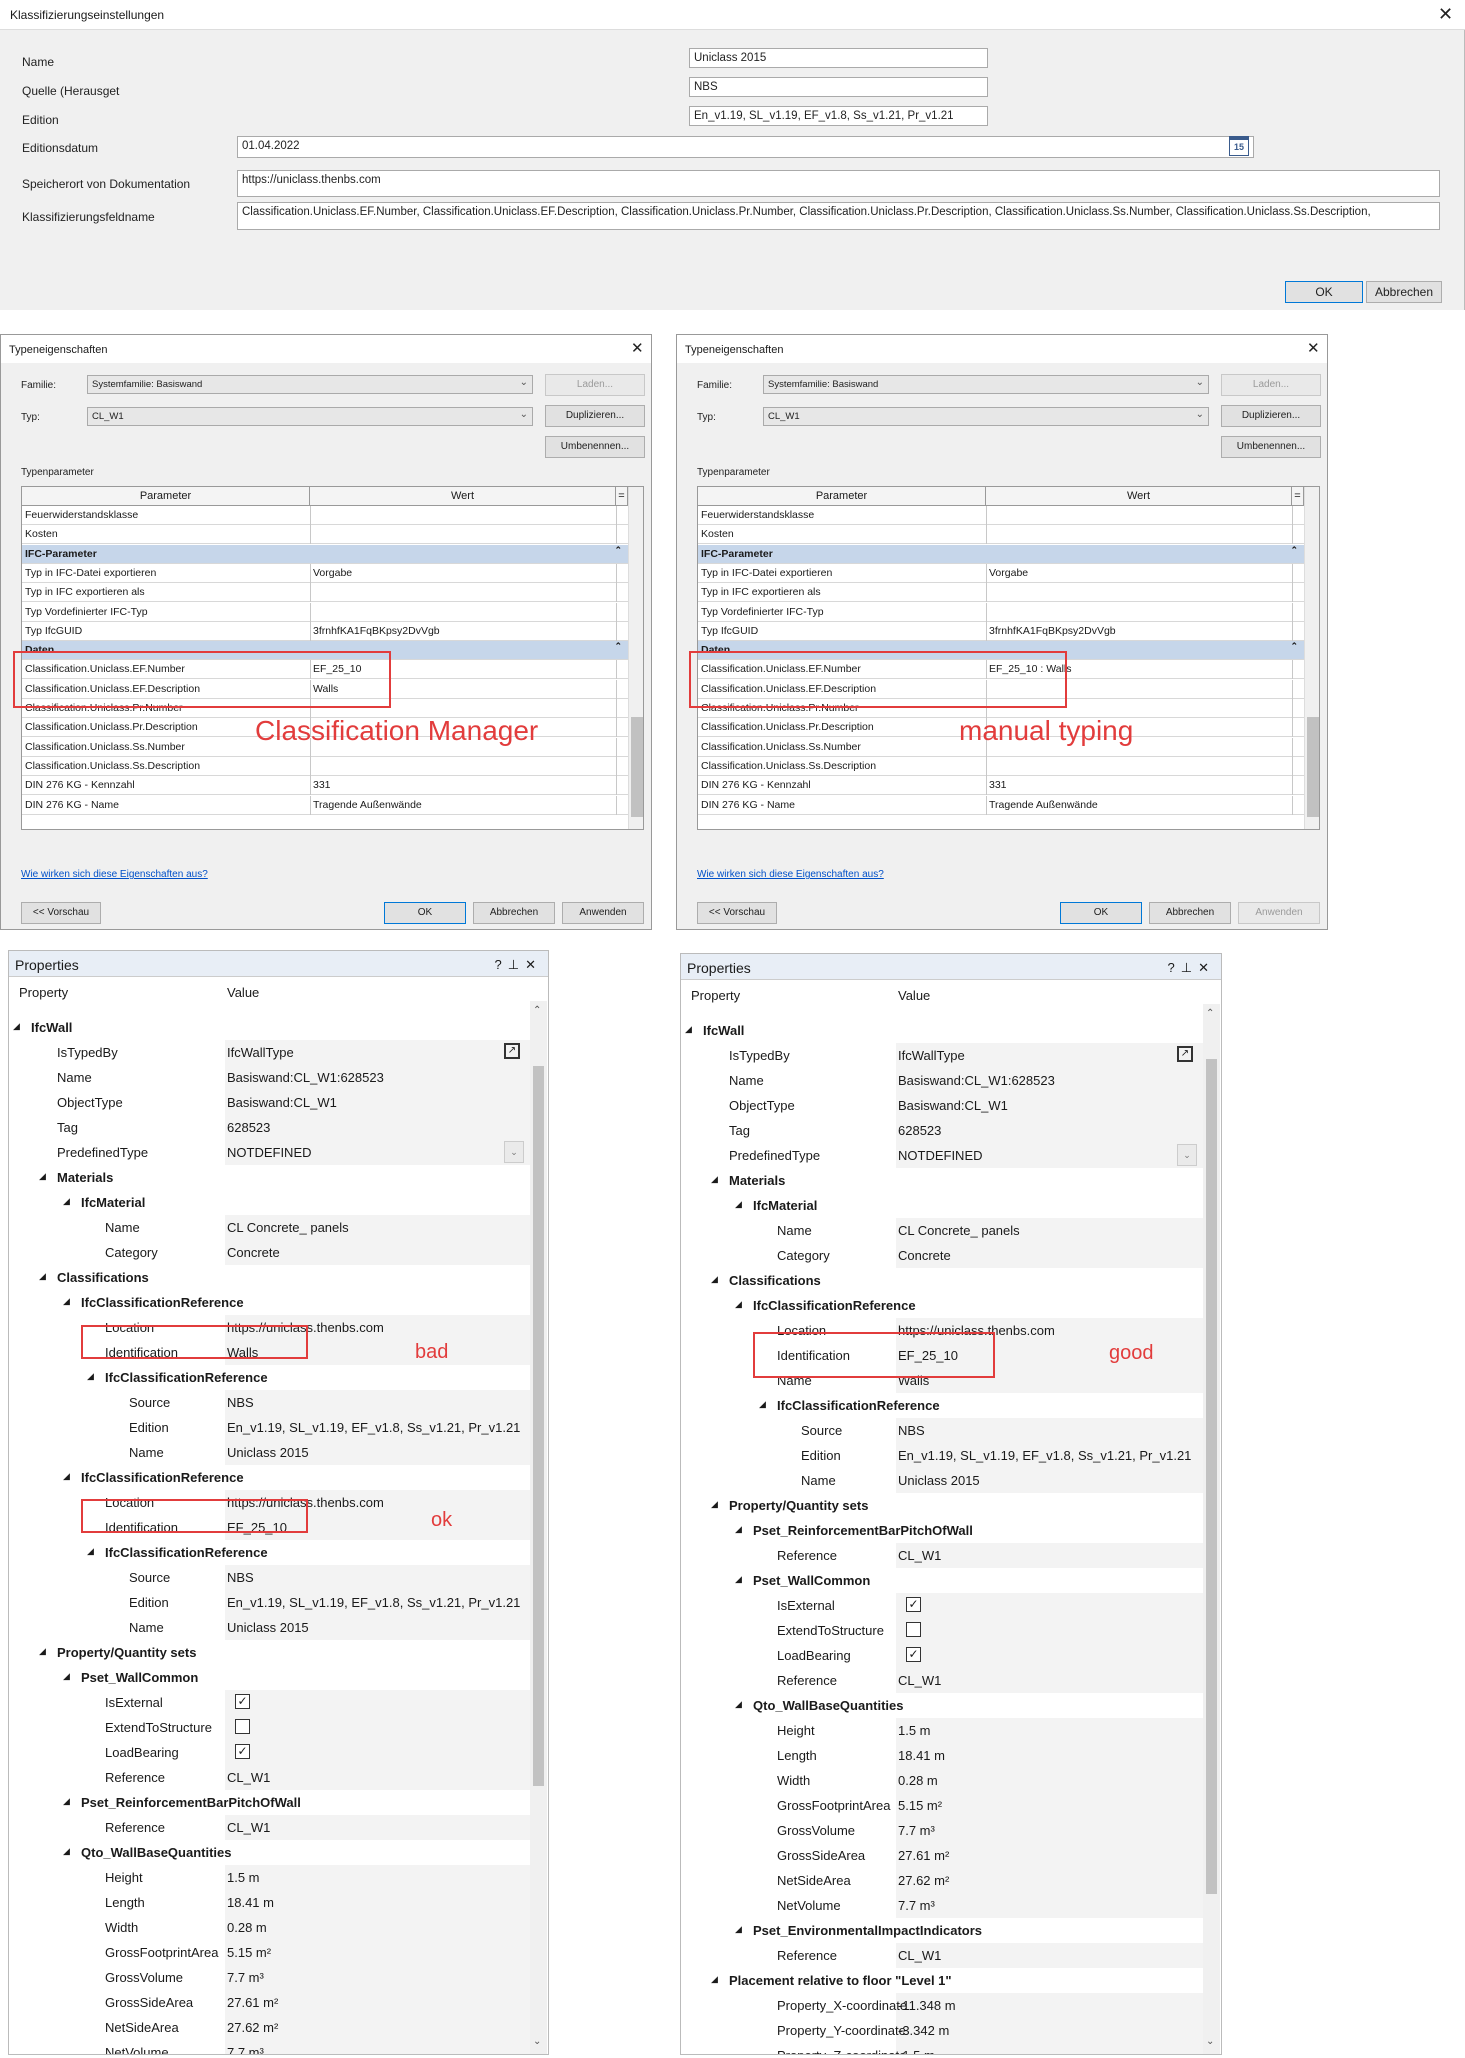 The height and width of the screenshot is (2058, 1465). I want to click on scrollbar-thumb, so click(1211, 1476).